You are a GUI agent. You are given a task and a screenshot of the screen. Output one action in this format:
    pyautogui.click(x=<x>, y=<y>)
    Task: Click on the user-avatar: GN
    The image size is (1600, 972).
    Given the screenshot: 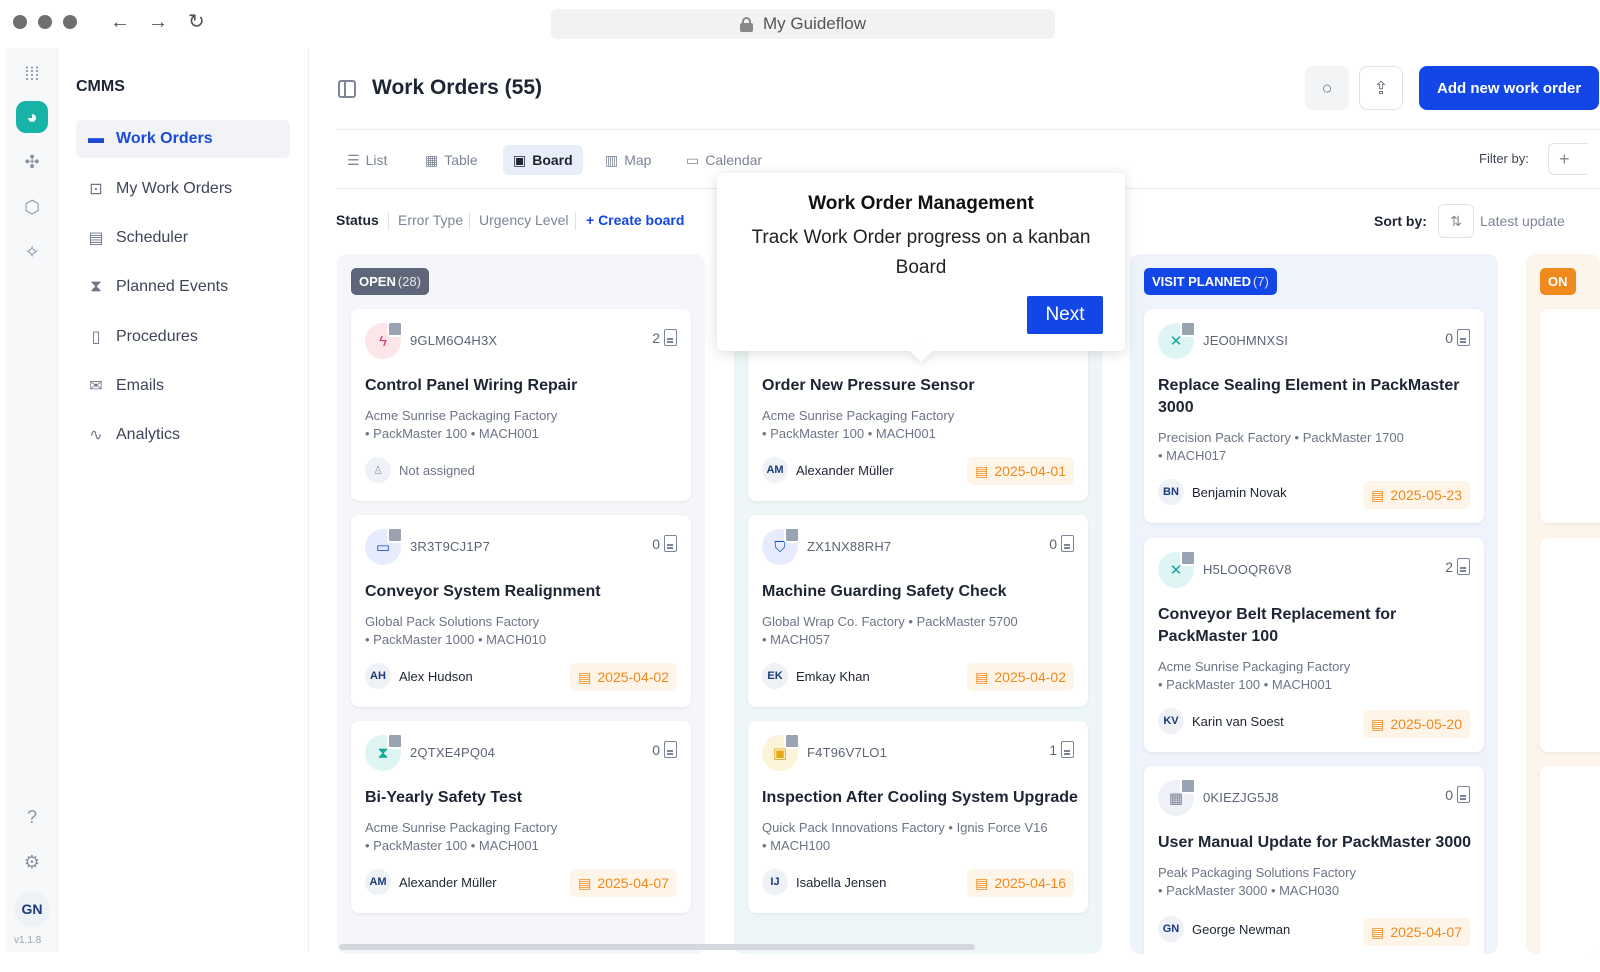 What is the action you would take?
    pyautogui.click(x=32, y=909)
    